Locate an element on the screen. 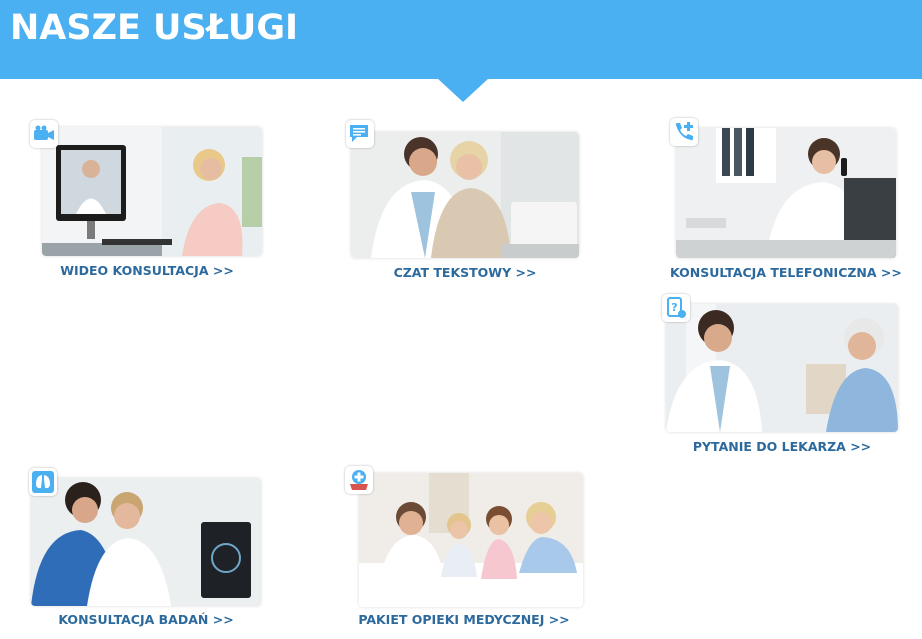 The height and width of the screenshot is (639, 922). question-tablet-icon: ? is located at coordinates (676, 307).